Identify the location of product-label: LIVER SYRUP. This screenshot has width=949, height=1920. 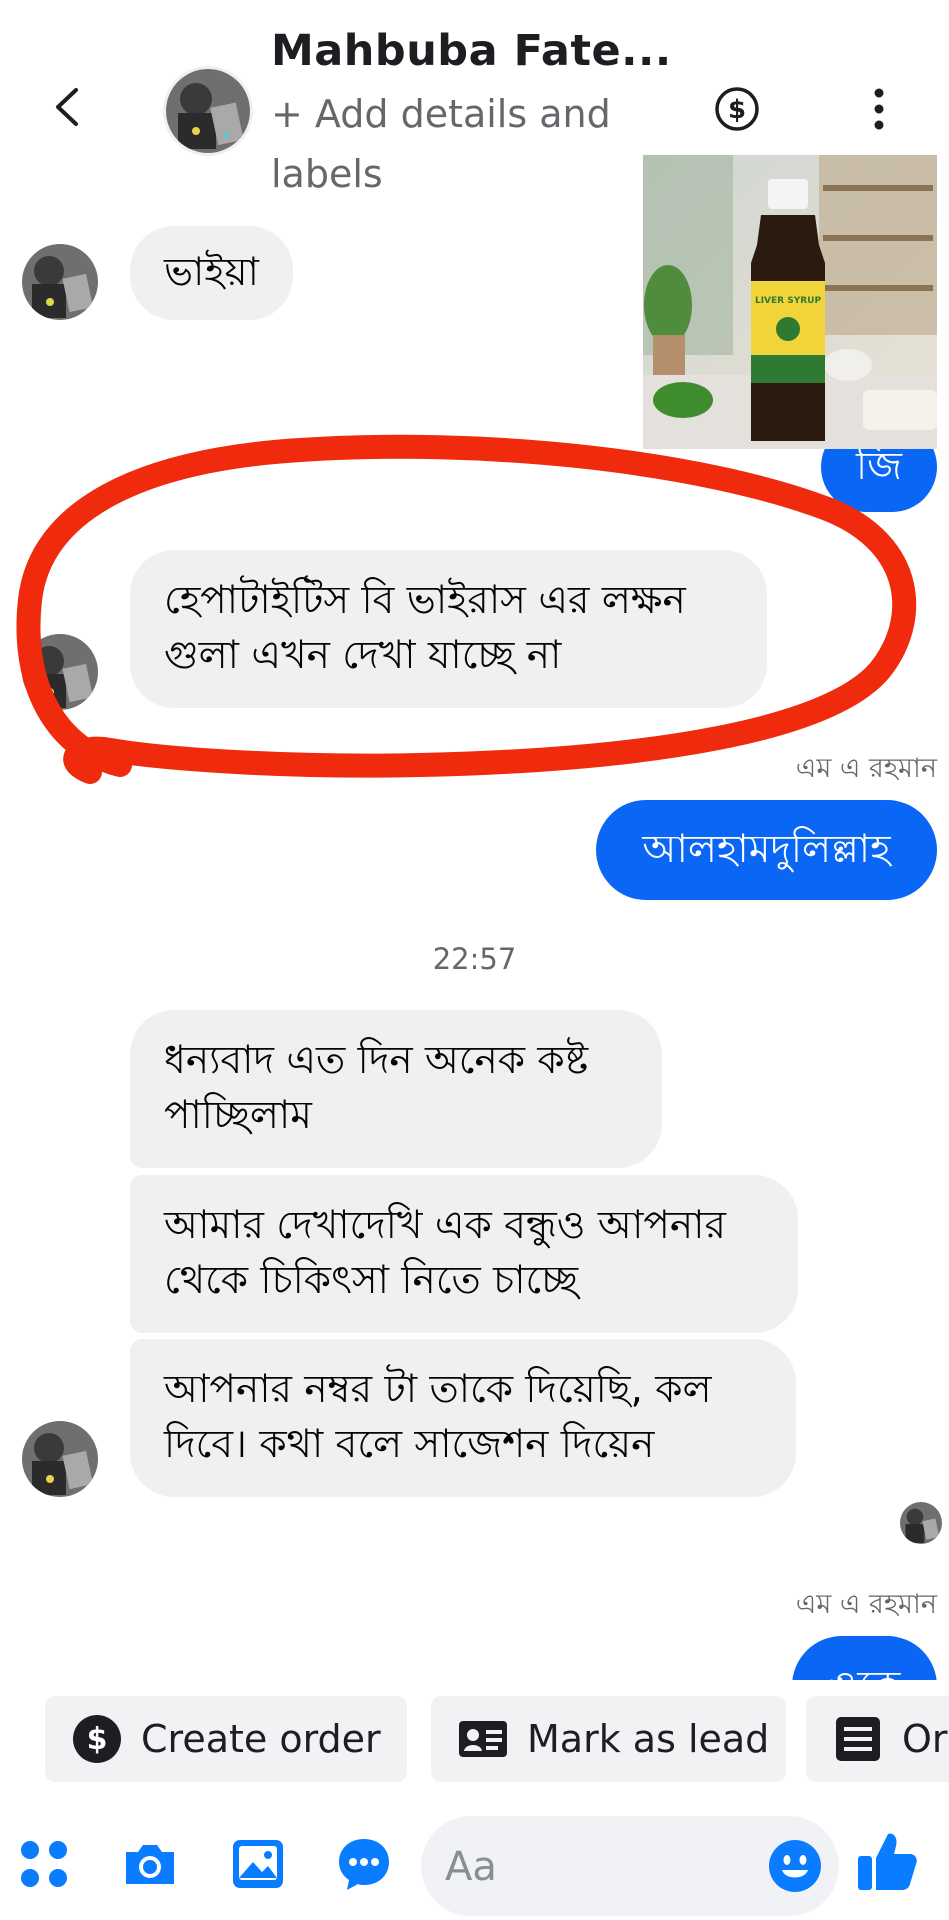
(788, 301).